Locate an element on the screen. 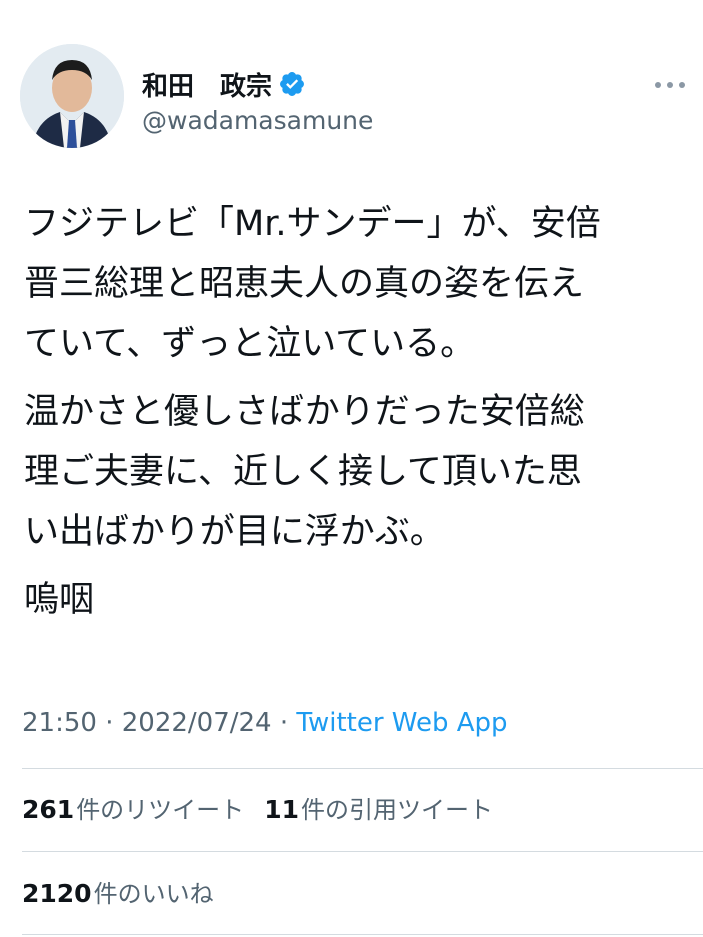  avatar is located at coordinates (72, 96).